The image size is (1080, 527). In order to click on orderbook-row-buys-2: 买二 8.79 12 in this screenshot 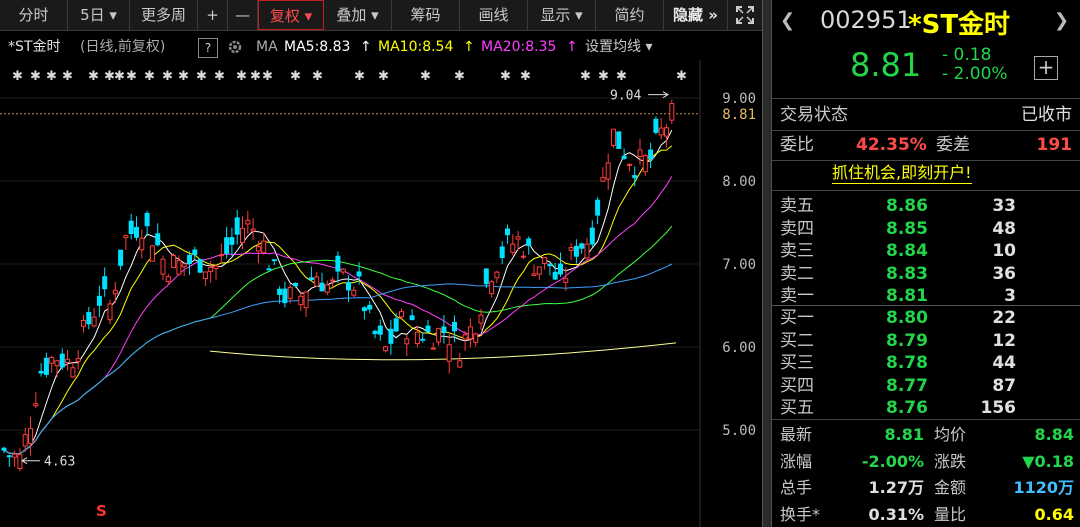, I will do `click(926, 341)`.